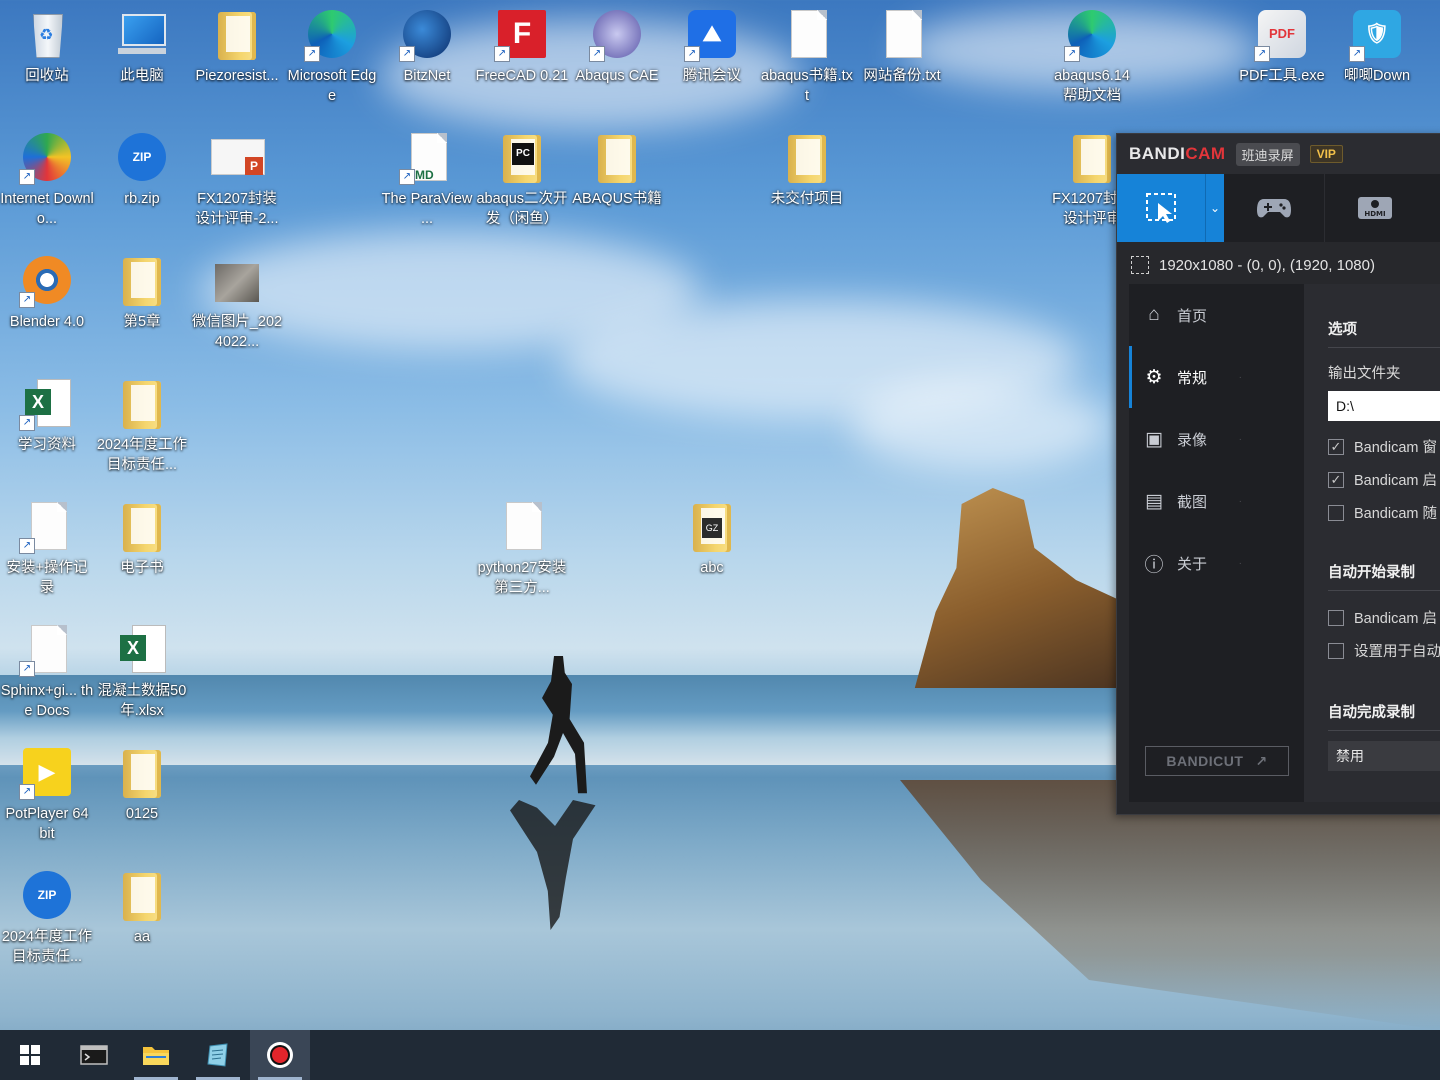 The image size is (1440, 1080). What do you see at coordinates (1092, 56) in the screenshot?
I see `desktop-icon-abaqus-help: ↗ abaqus6.14 帮助文档` at bounding box center [1092, 56].